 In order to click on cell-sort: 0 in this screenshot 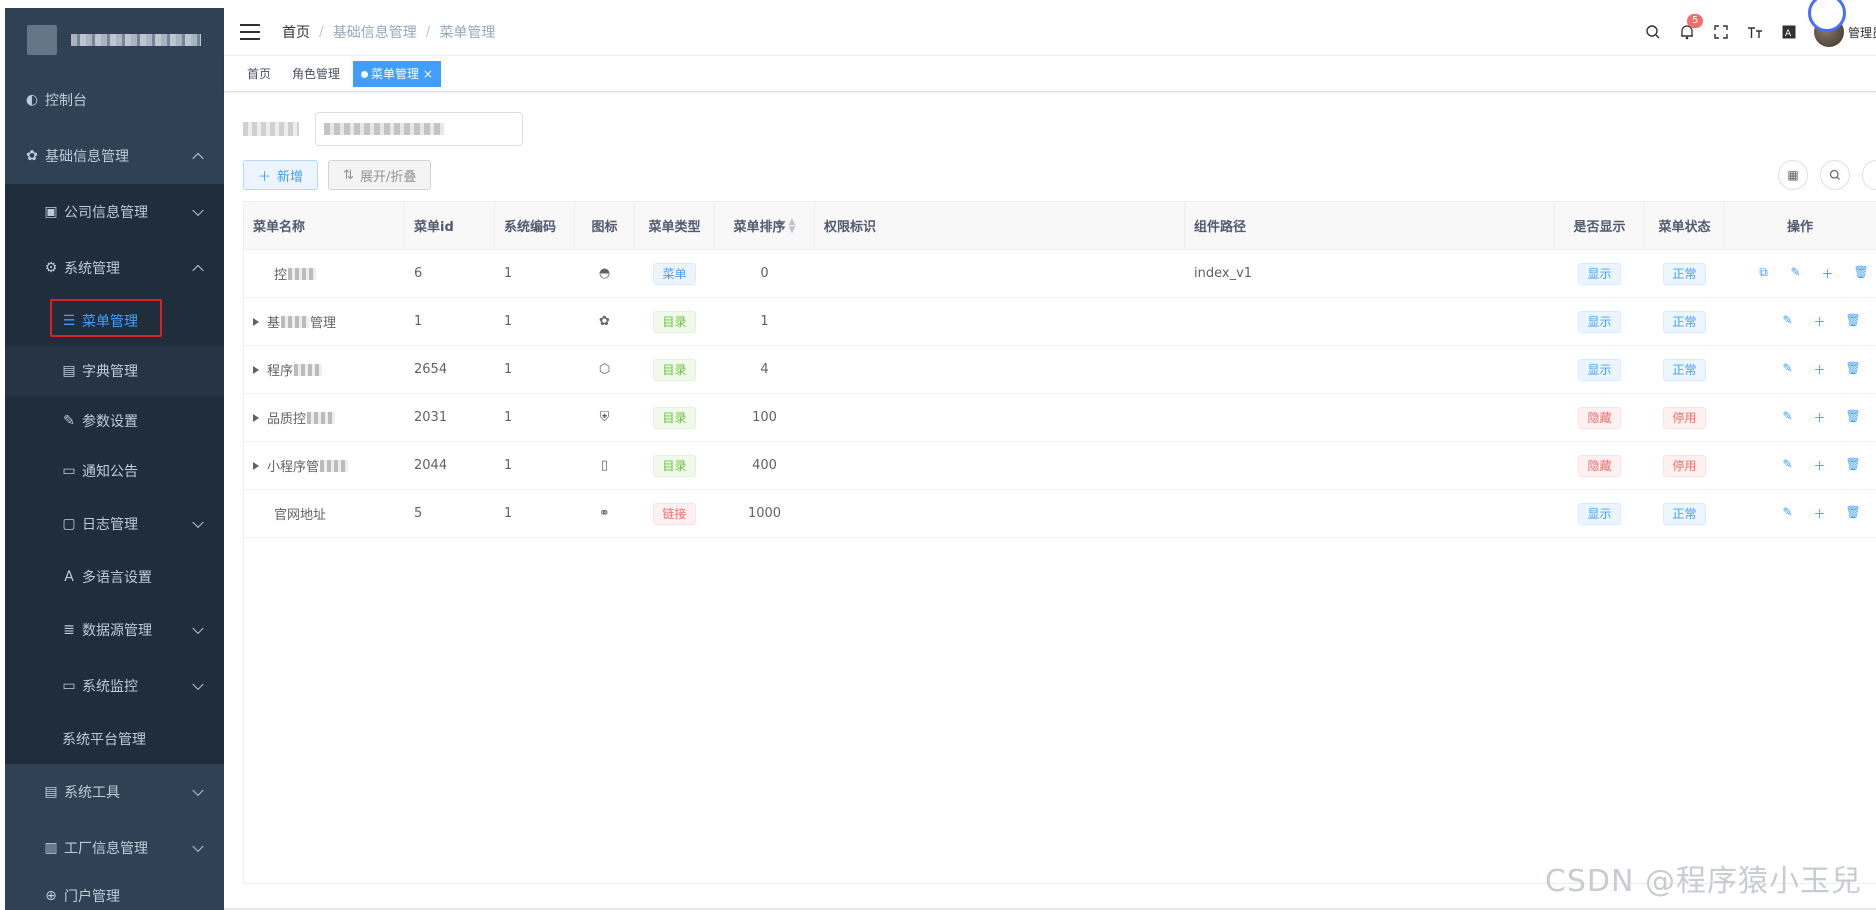, I will do `click(764, 273)`.